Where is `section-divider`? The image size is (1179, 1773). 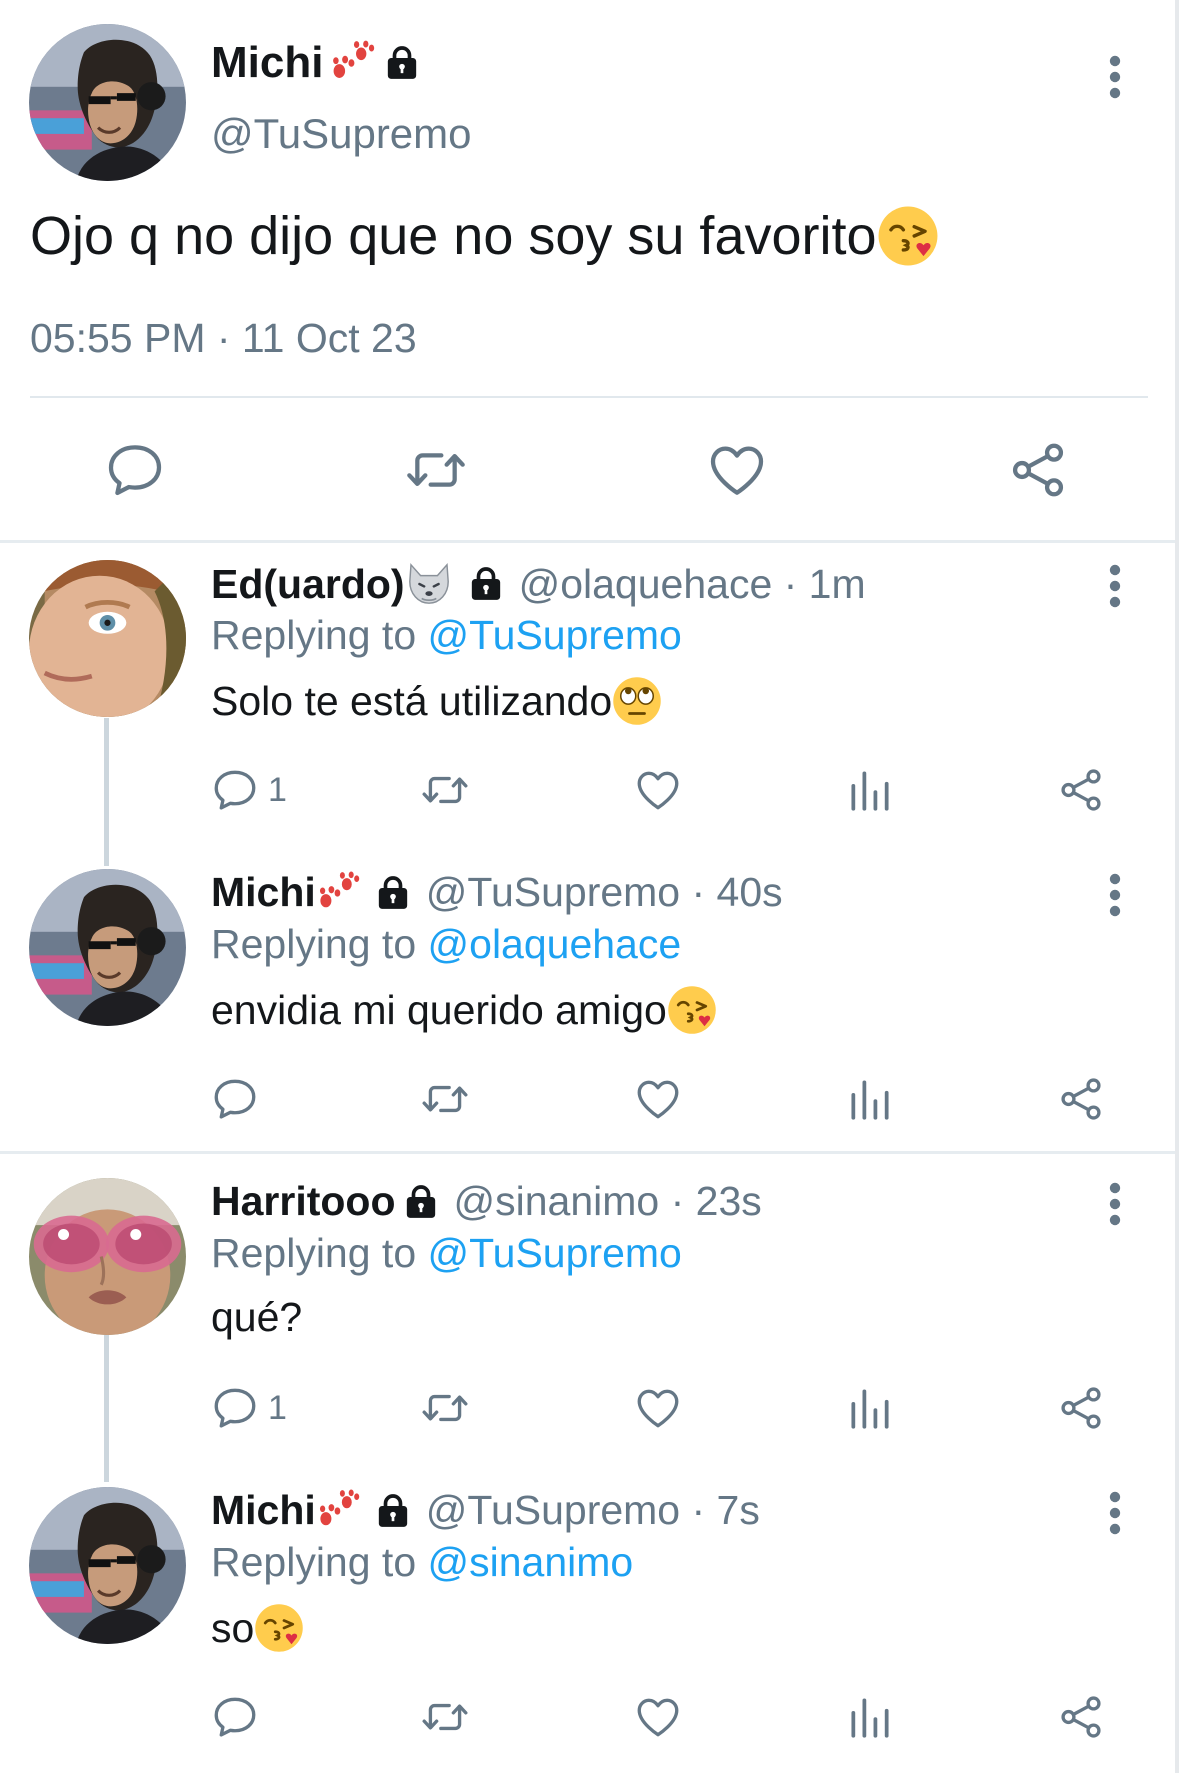 section-divider is located at coordinates (587, 1152).